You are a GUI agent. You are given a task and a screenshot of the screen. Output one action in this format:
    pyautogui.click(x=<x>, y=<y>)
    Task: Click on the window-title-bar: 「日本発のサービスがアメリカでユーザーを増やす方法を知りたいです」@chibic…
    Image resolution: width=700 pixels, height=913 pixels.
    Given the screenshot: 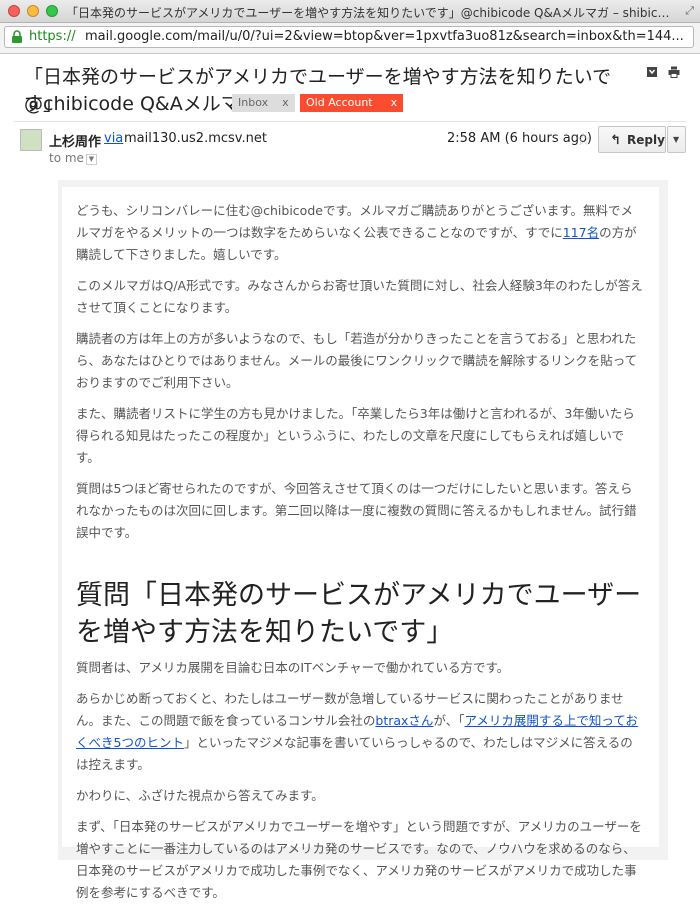 What is the action you would take?
    pyautogui.click(x=350, y=11)
    